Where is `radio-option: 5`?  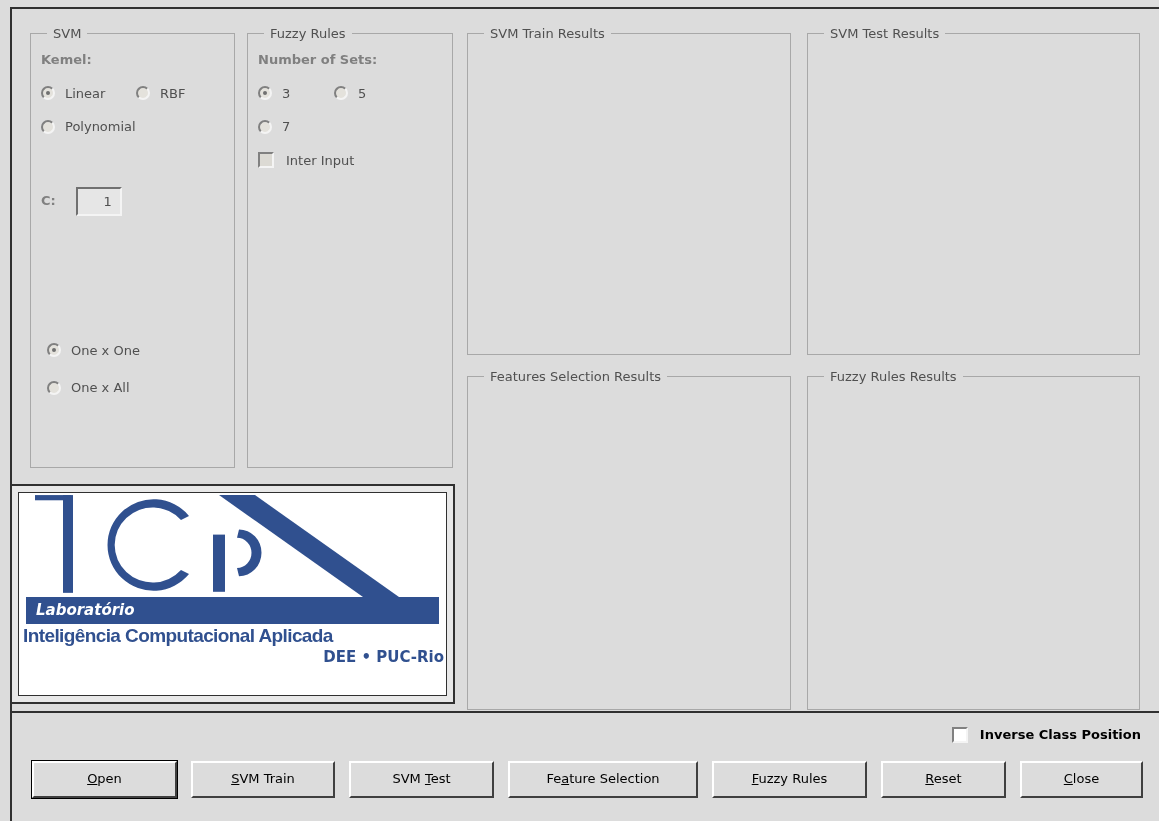
radio-option: 5 is located at coordinates (388, 93).